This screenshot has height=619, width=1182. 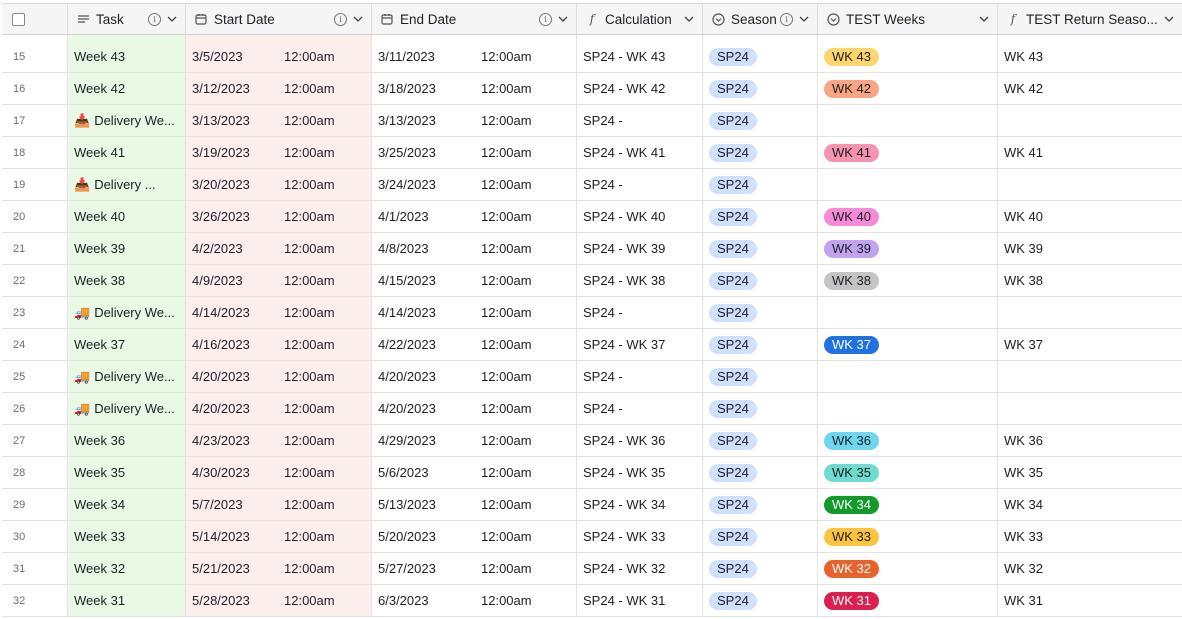 I want to click on test-weeks-cell: WK 40, so click(x=908, y=216).